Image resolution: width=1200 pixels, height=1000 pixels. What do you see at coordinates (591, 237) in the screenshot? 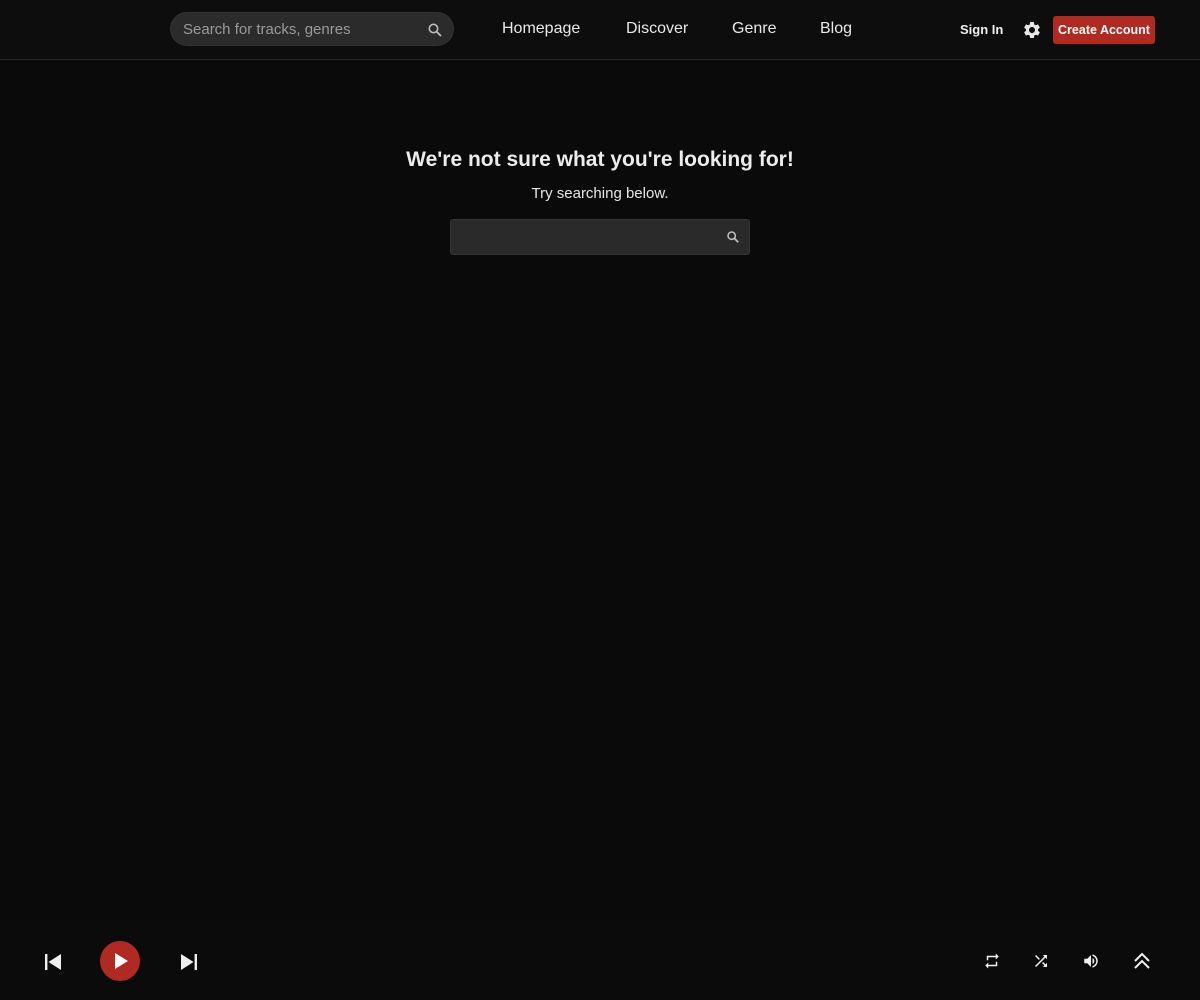
I see `main-search-input` at bounding box center [591, 237].